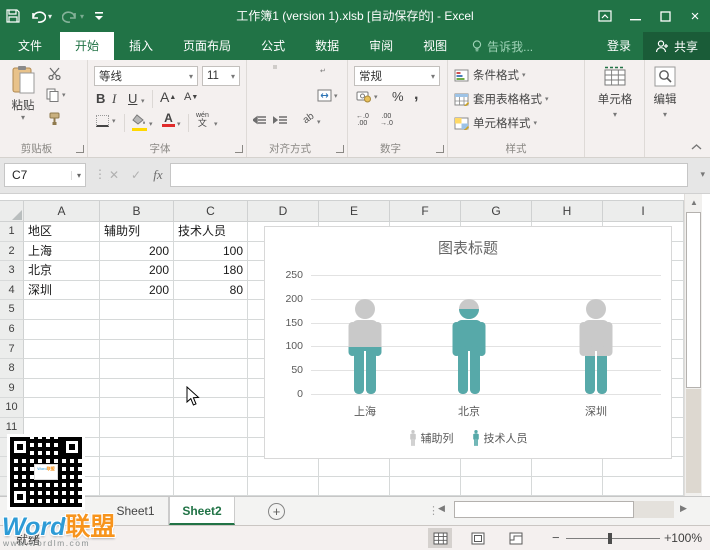 This screenshot has width=710, height=550. Describe the element at coordinates (158, 175) in the screenshot. I see `insert-function-button: fx` at that location.